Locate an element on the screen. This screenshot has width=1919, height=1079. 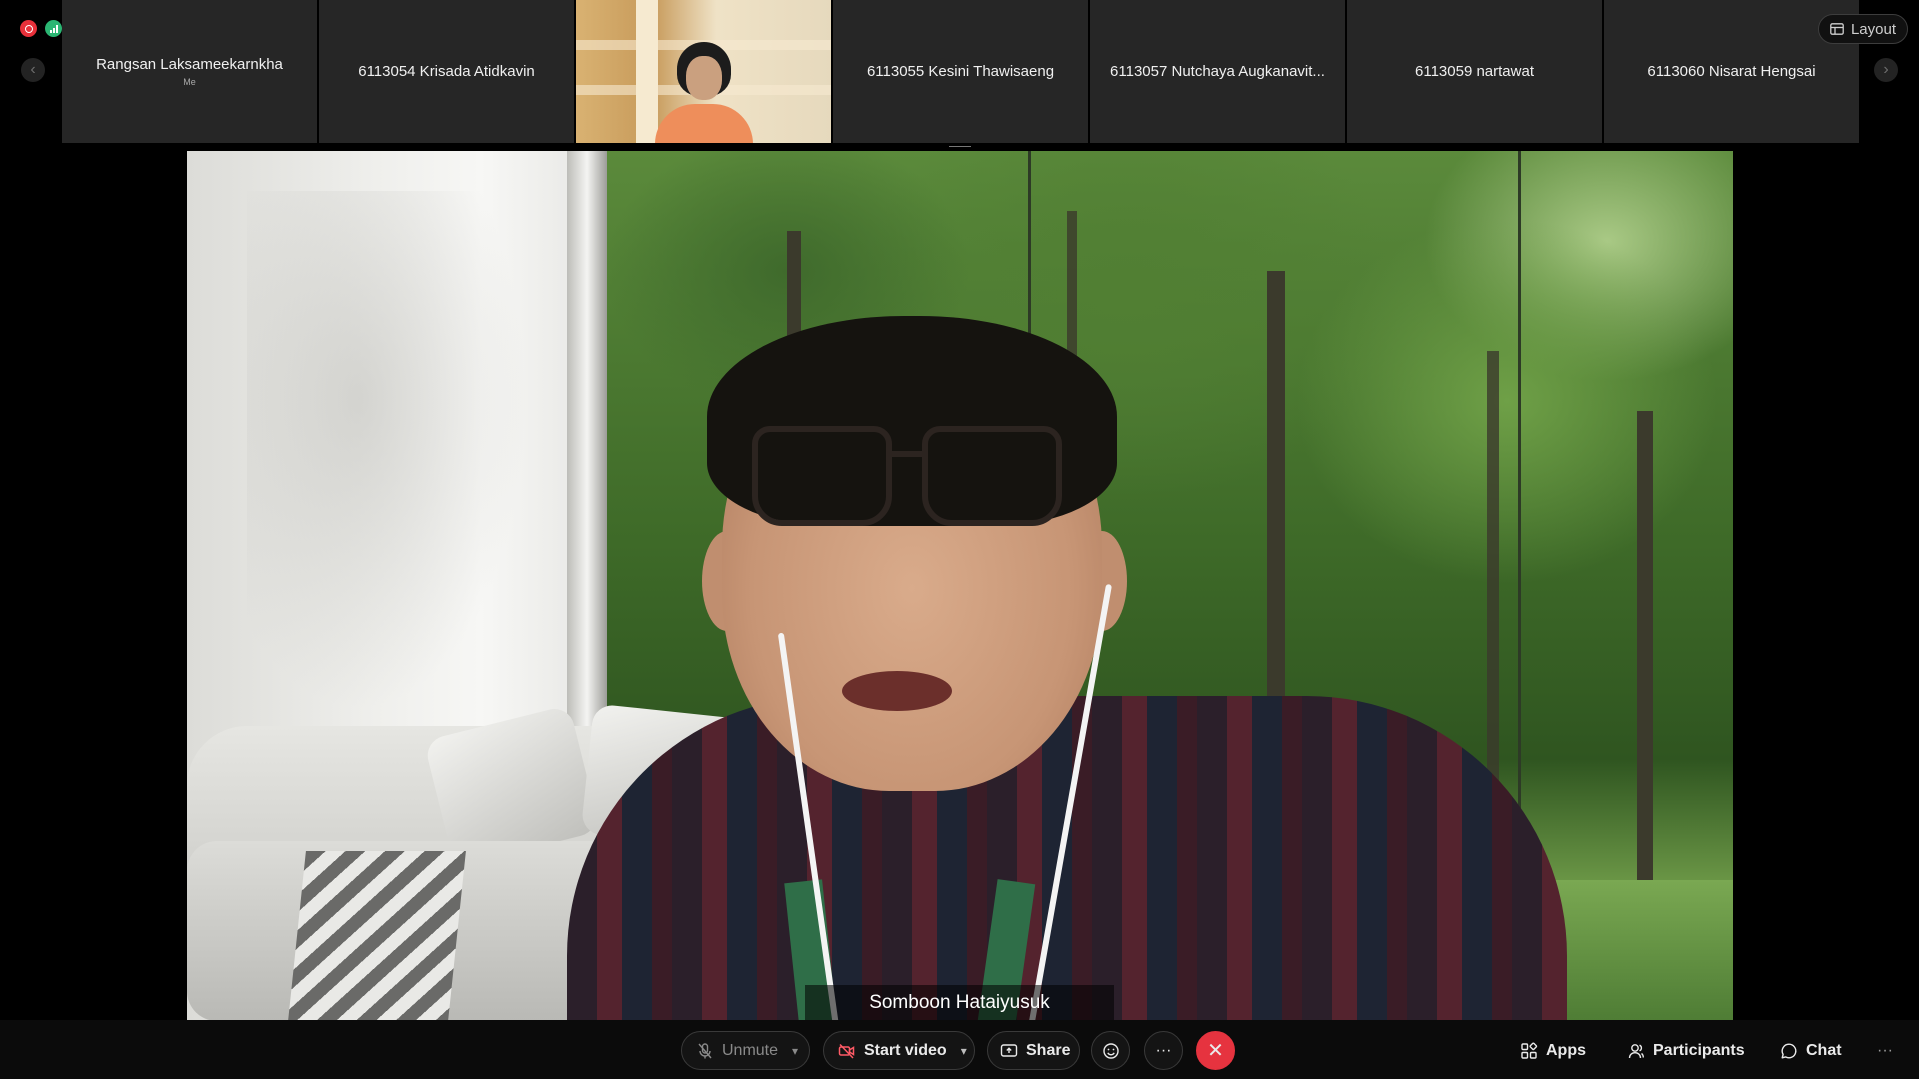
network-signal-icon is located at coordinates (53, 28).